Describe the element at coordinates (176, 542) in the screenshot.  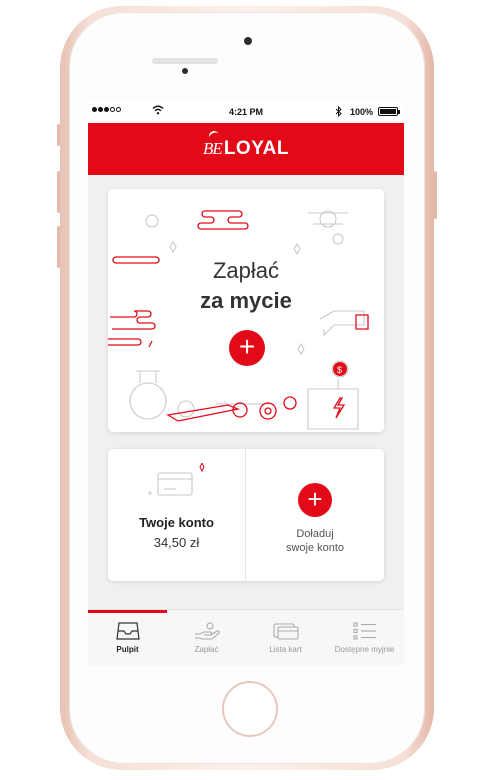
I see `account-balance: 34,50 zł` at that location.